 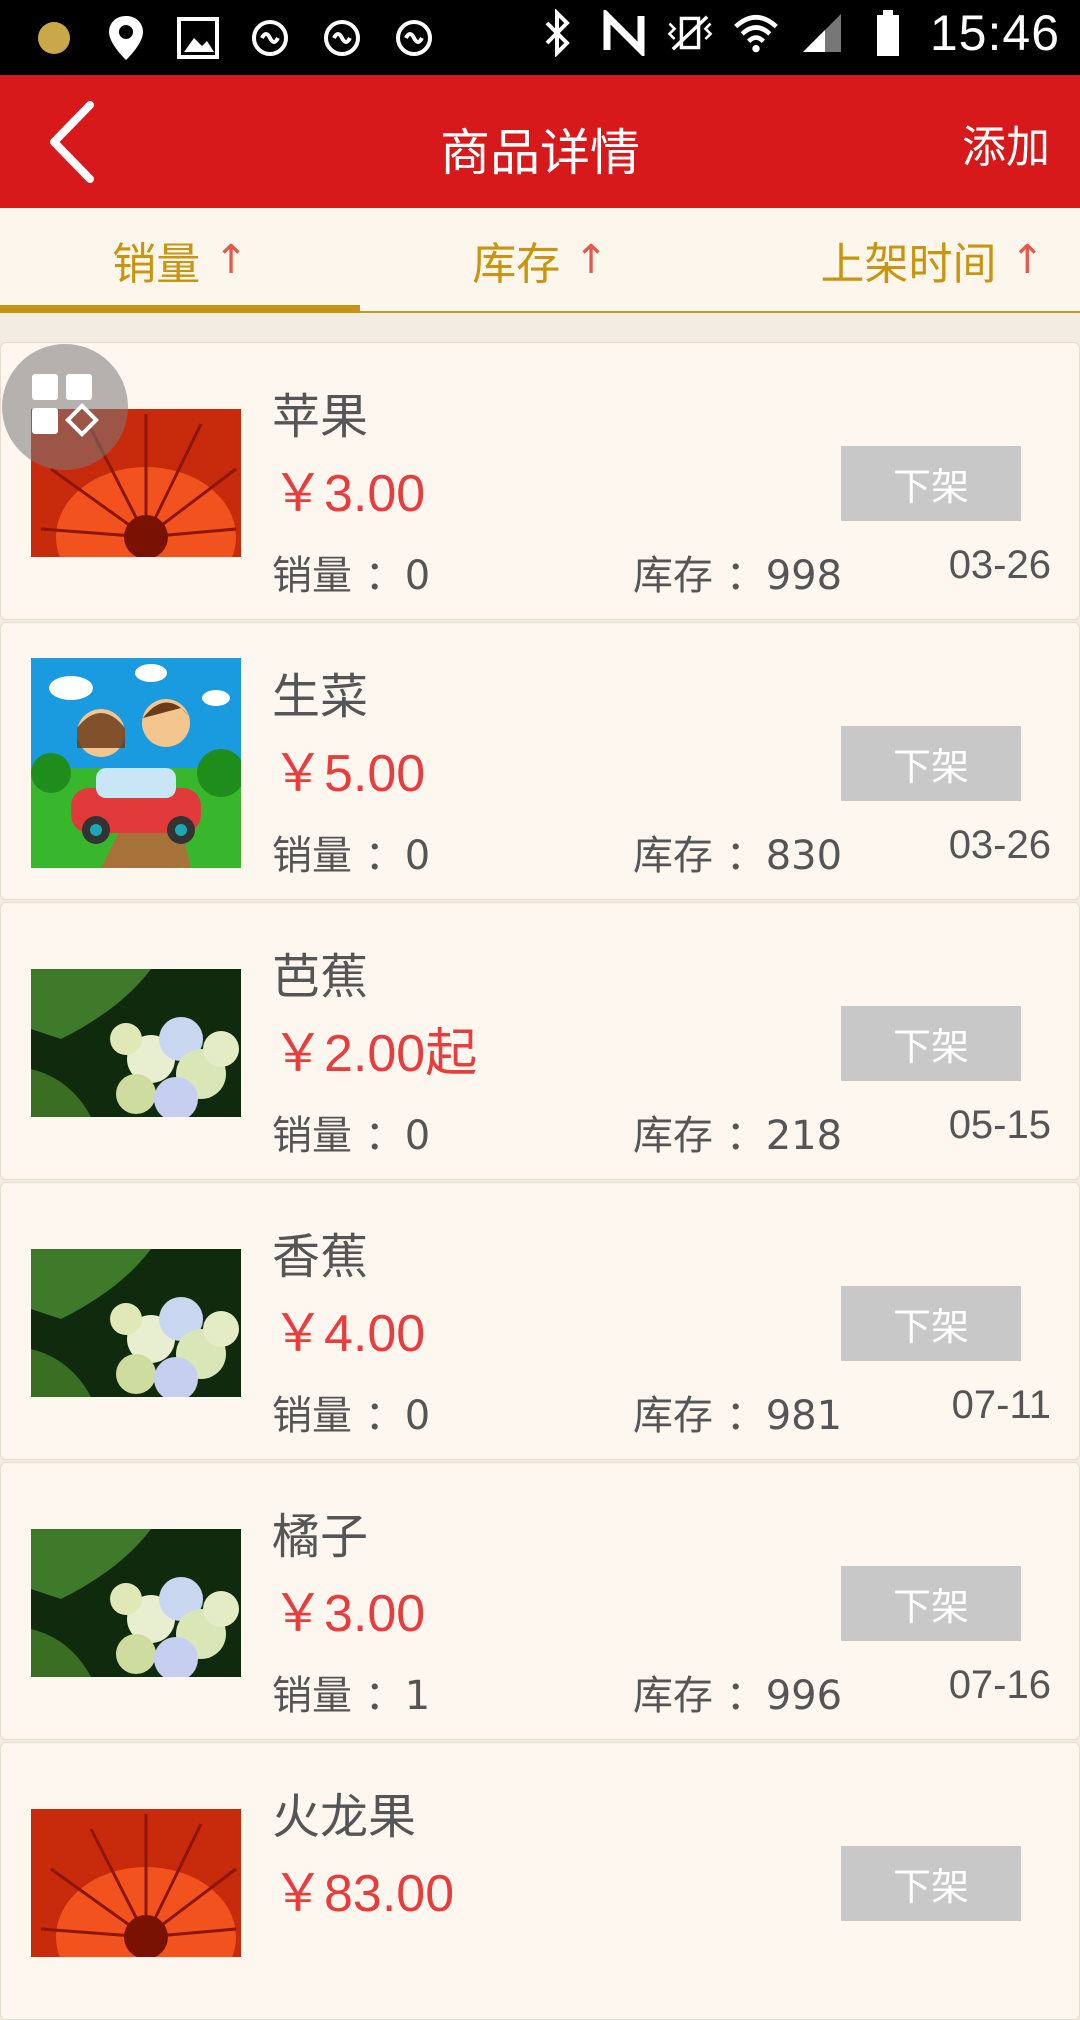 What do you see at coordinates (888, 33) in the screenshot?
I see `battery-icon` at bounding box center [888, 33].